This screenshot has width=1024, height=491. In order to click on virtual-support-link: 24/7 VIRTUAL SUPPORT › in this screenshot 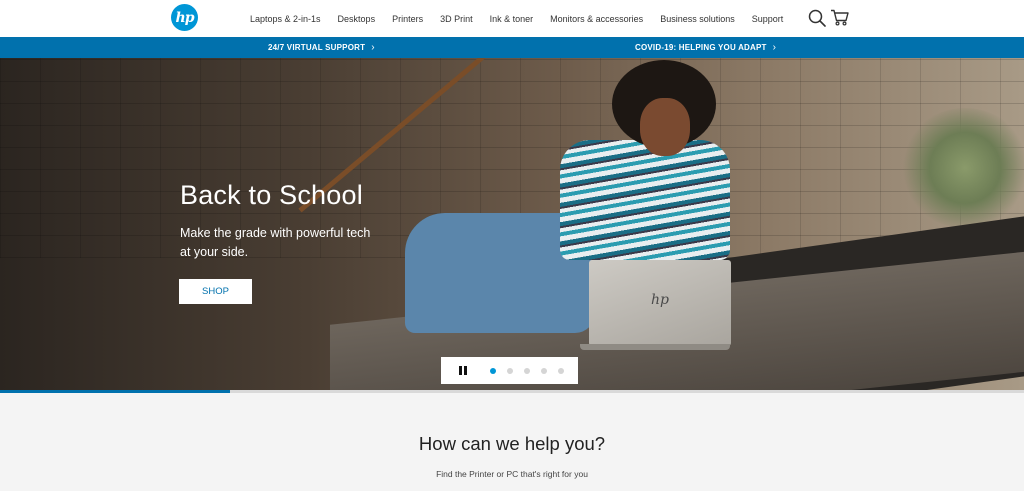, I will do `click(321, 47)`.